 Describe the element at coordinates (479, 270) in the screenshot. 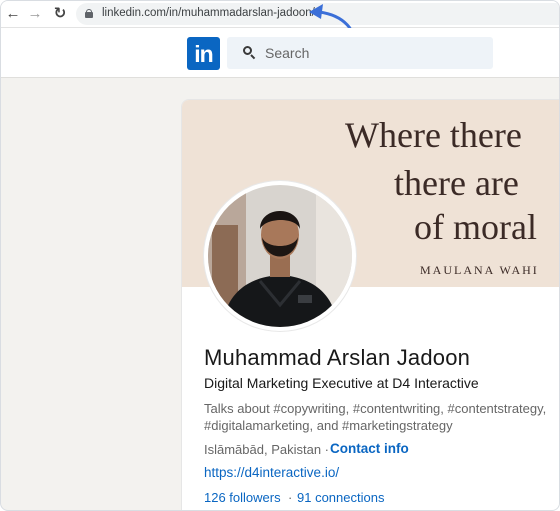

I see `banner-quote-author: MAULANA WAHI` at that location.